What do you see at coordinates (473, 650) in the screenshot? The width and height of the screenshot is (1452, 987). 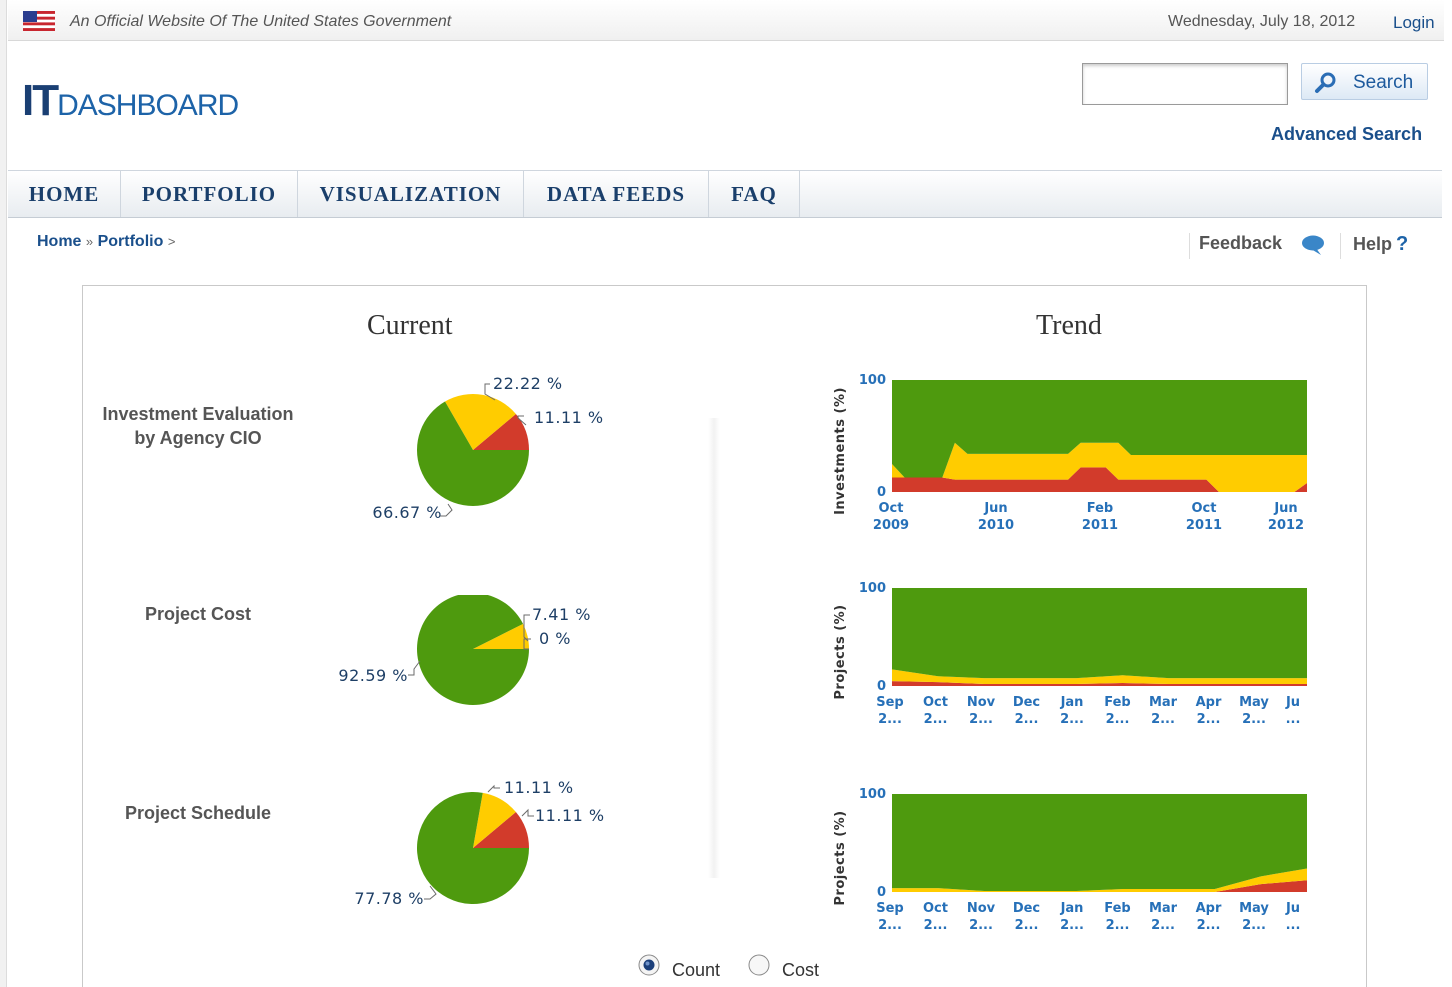 I see `pie-slice-green` at bounding box center [473, 650].